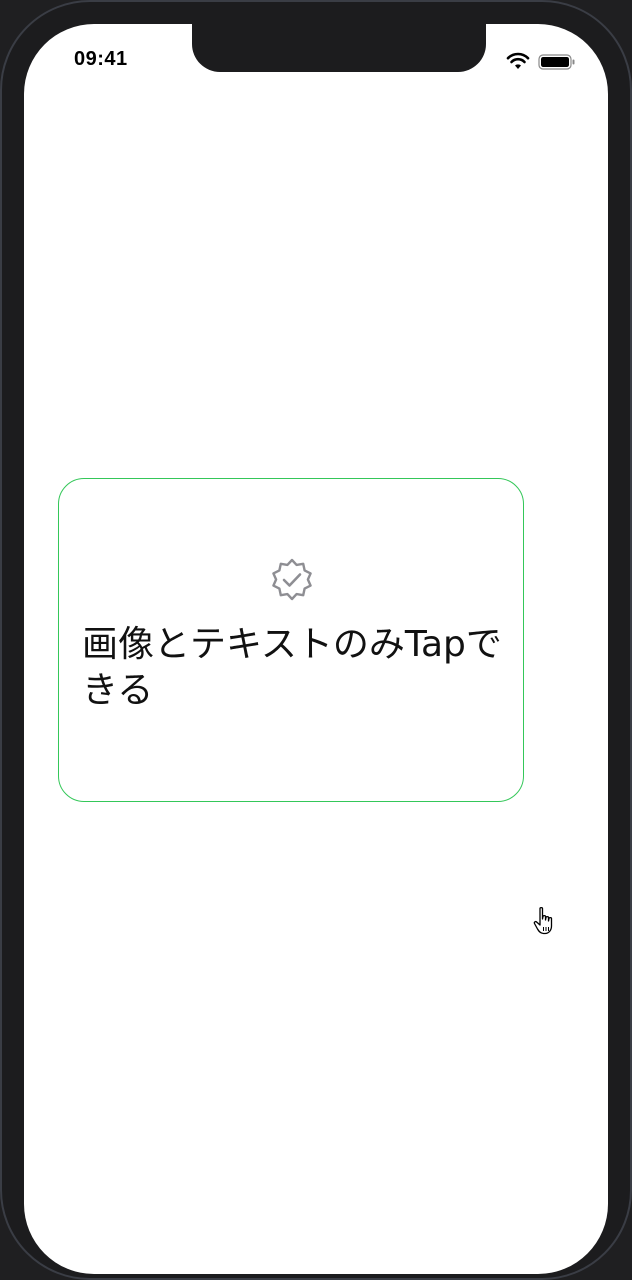  What do you see at coordinates (339, 48) in the screenshot?
I see `notch` at bounding box center [339, 48].